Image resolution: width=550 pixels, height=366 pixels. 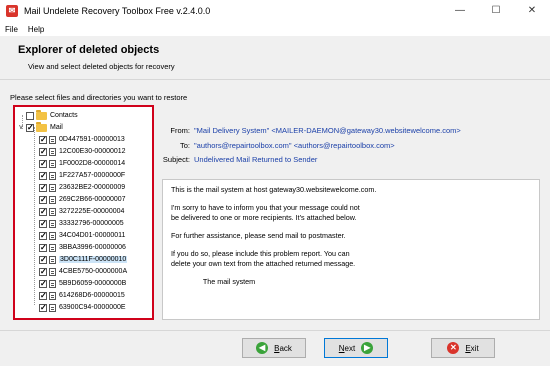 What do you see at coordinates (93, 283) in the screenshot?
I see `tree-node-label: 5B9D6059-0000000B` at bounding box center [93, 283].